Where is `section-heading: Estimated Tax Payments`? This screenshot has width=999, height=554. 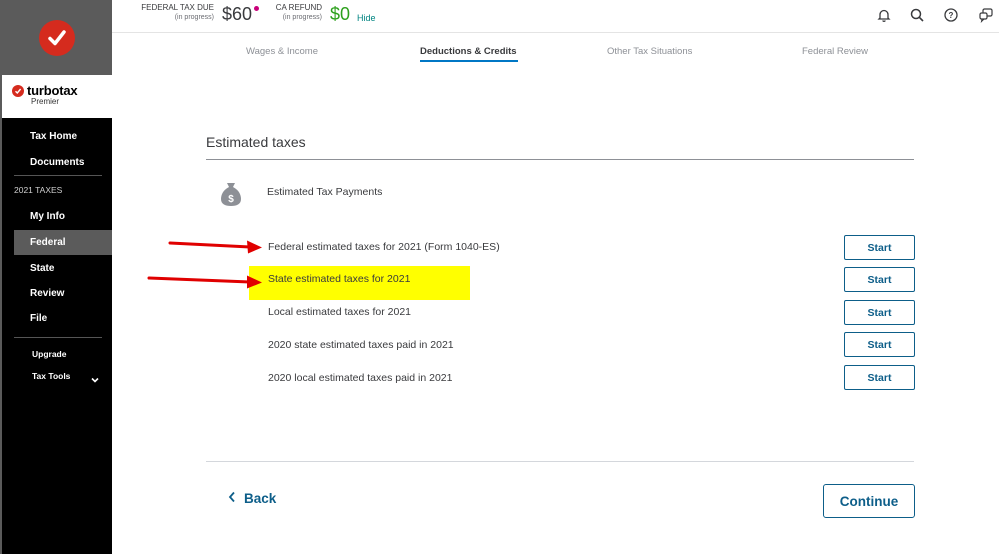
section-heading: Estimated Tax Payments is located at coordinates (325, 192).